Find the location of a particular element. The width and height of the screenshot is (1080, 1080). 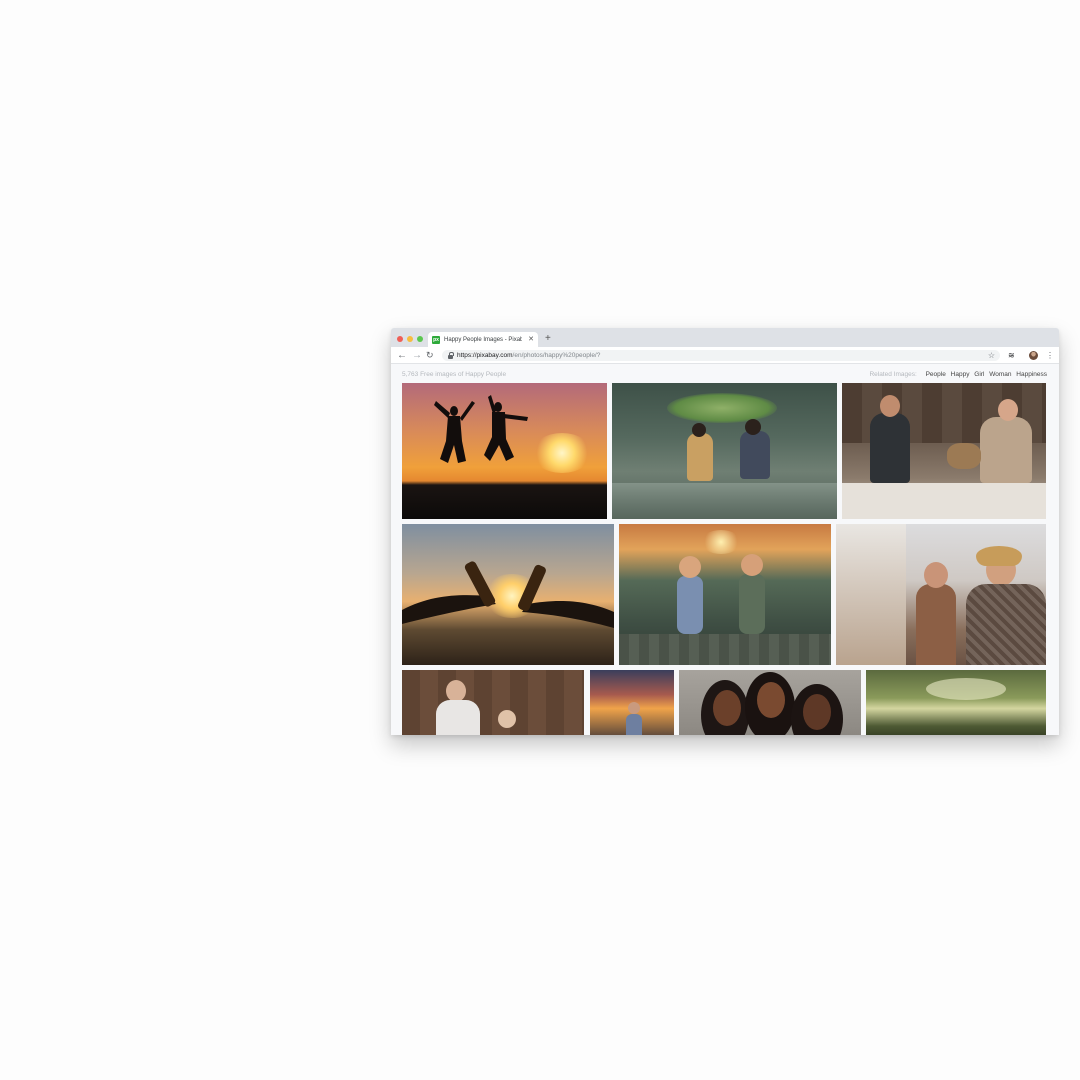

related-tag-girl: Girl is located at coordinates (979, 374).